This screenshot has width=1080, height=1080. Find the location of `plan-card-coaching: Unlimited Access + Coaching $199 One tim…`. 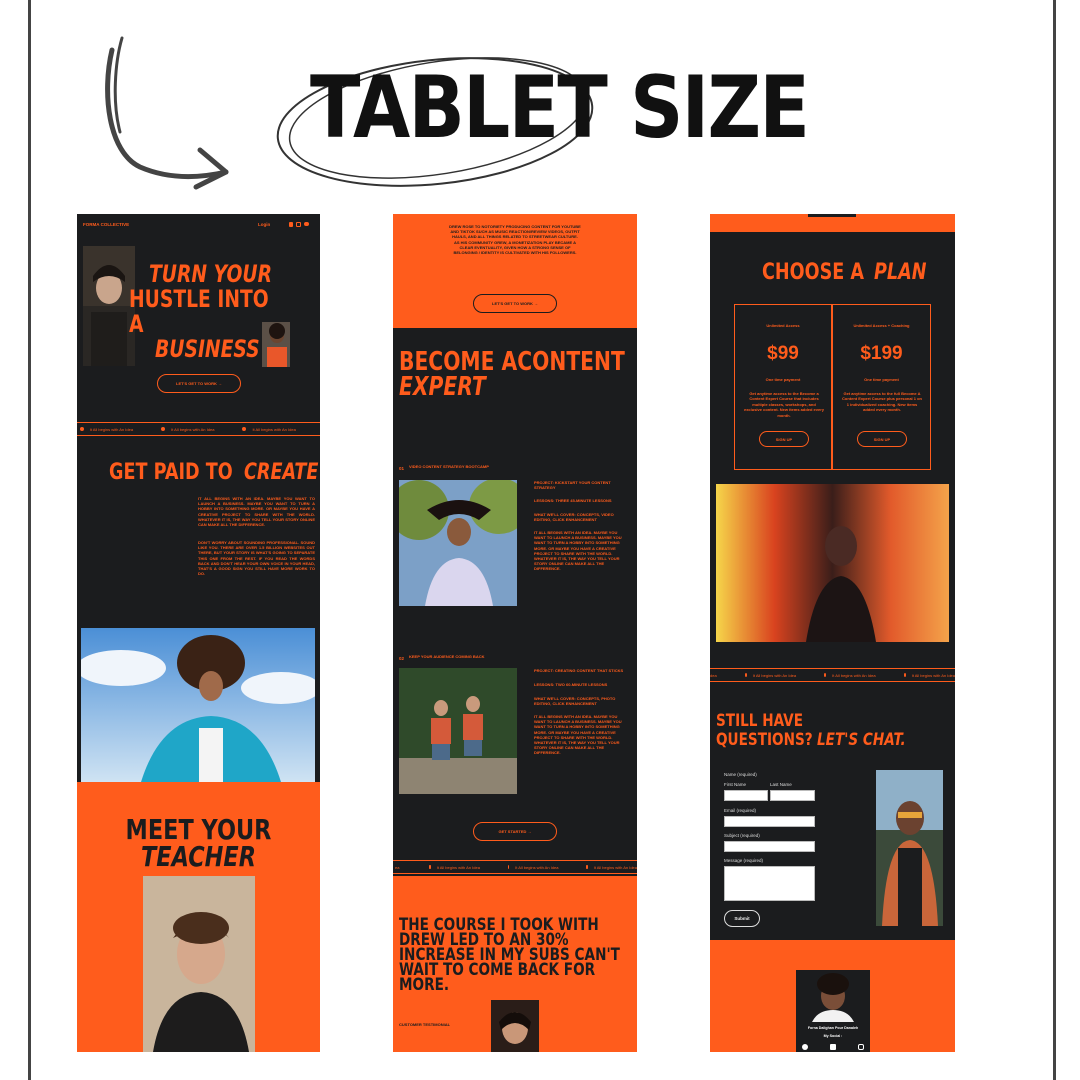

plan-card-coaching: Unlimited Access + Coaching $199 One tim… is located at coordinates (881, 387).